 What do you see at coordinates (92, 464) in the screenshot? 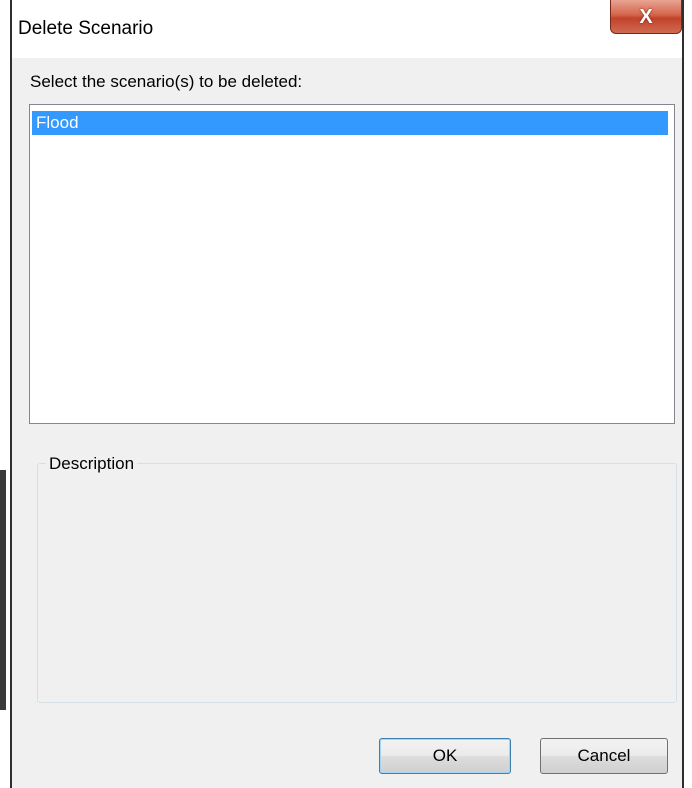
I see `description-legend: Description` at bounding box center [92, 464].